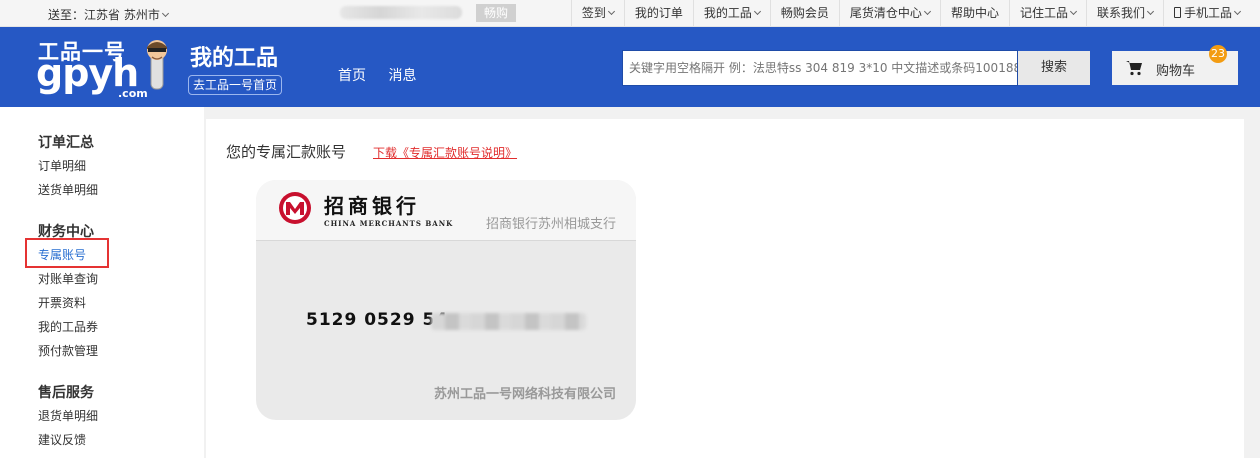 This screenshot has height=458, width=1260. I want to click on search-button: 搜索, so click(1054, 68).